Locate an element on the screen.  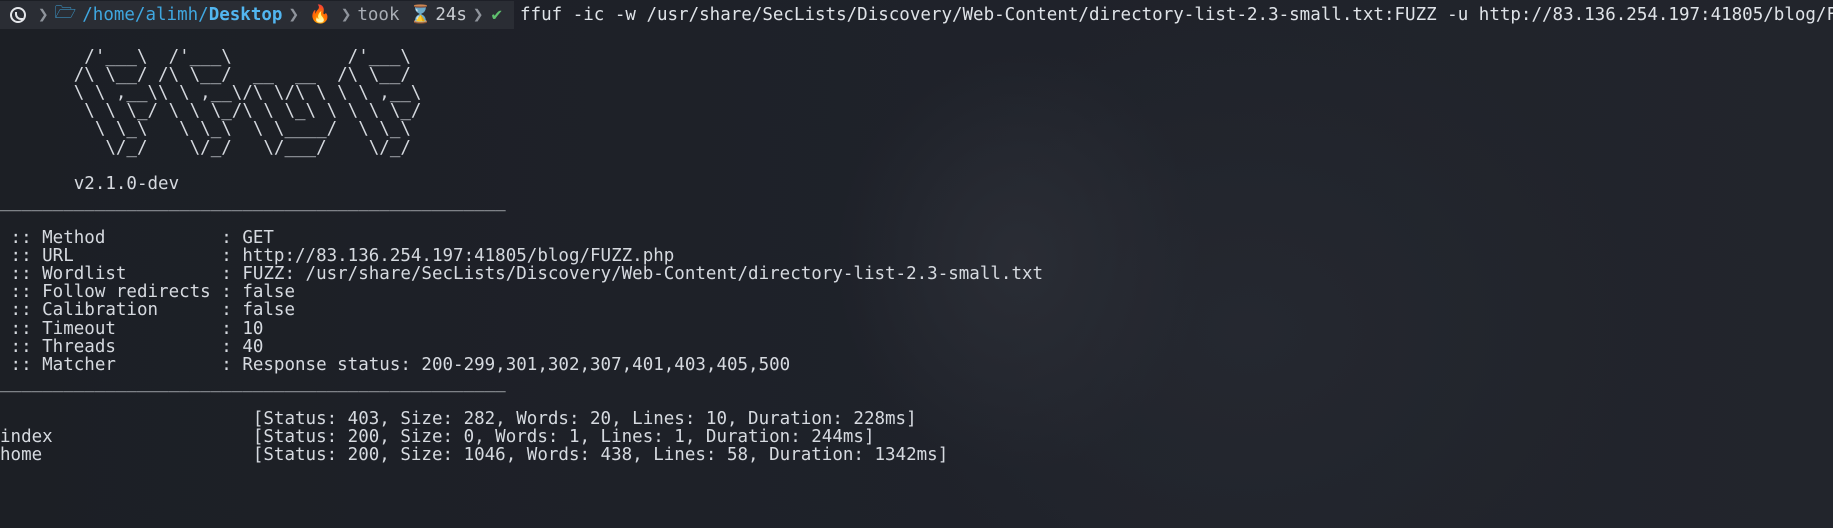
ascii-banner-line: /\ \__/ /\ \__/ __ __ /\ \__/ is located at coordinates (205, 75).